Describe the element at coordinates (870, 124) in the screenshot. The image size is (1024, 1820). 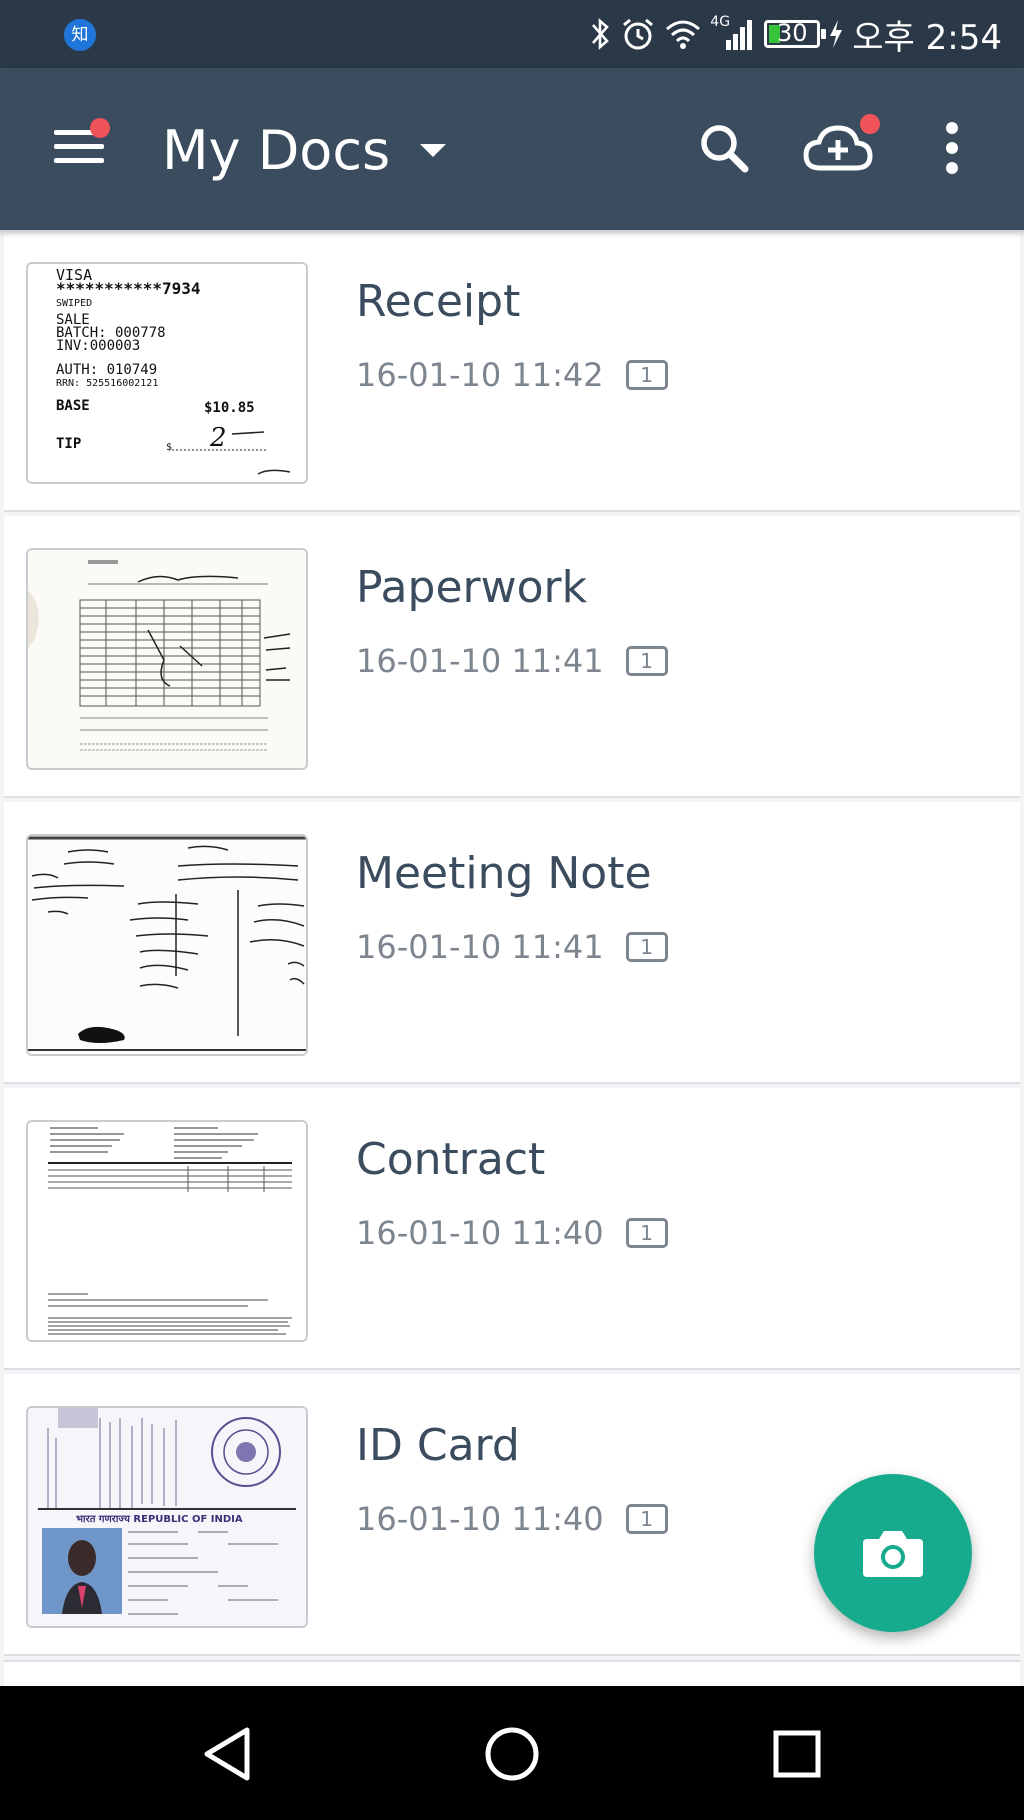
I see `cloud-notification-dot` at that location.